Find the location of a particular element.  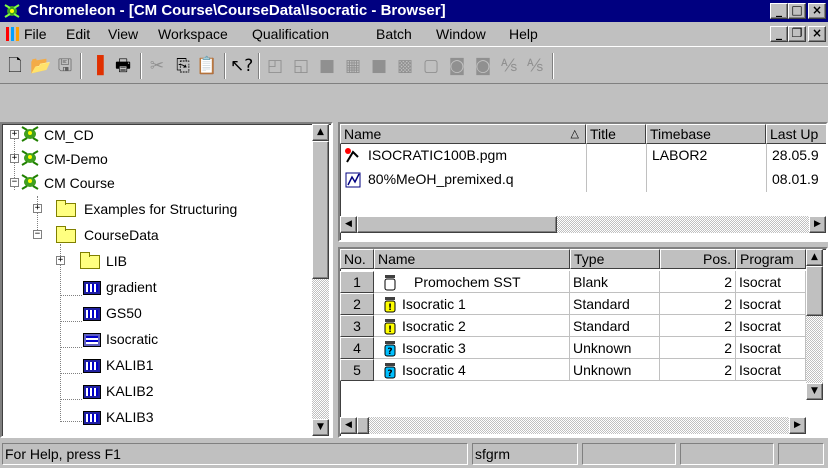

tree-item-gradient: gradient is located at coordinates (157, 288).